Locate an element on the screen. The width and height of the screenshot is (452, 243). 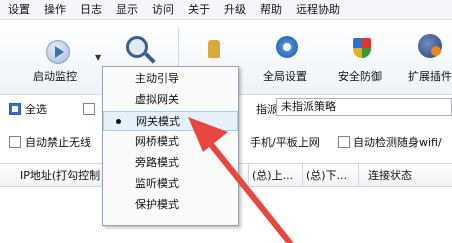
auto-detect-wifi-label: 自动检测随身wifi/ is located at coordinates (397, 142).